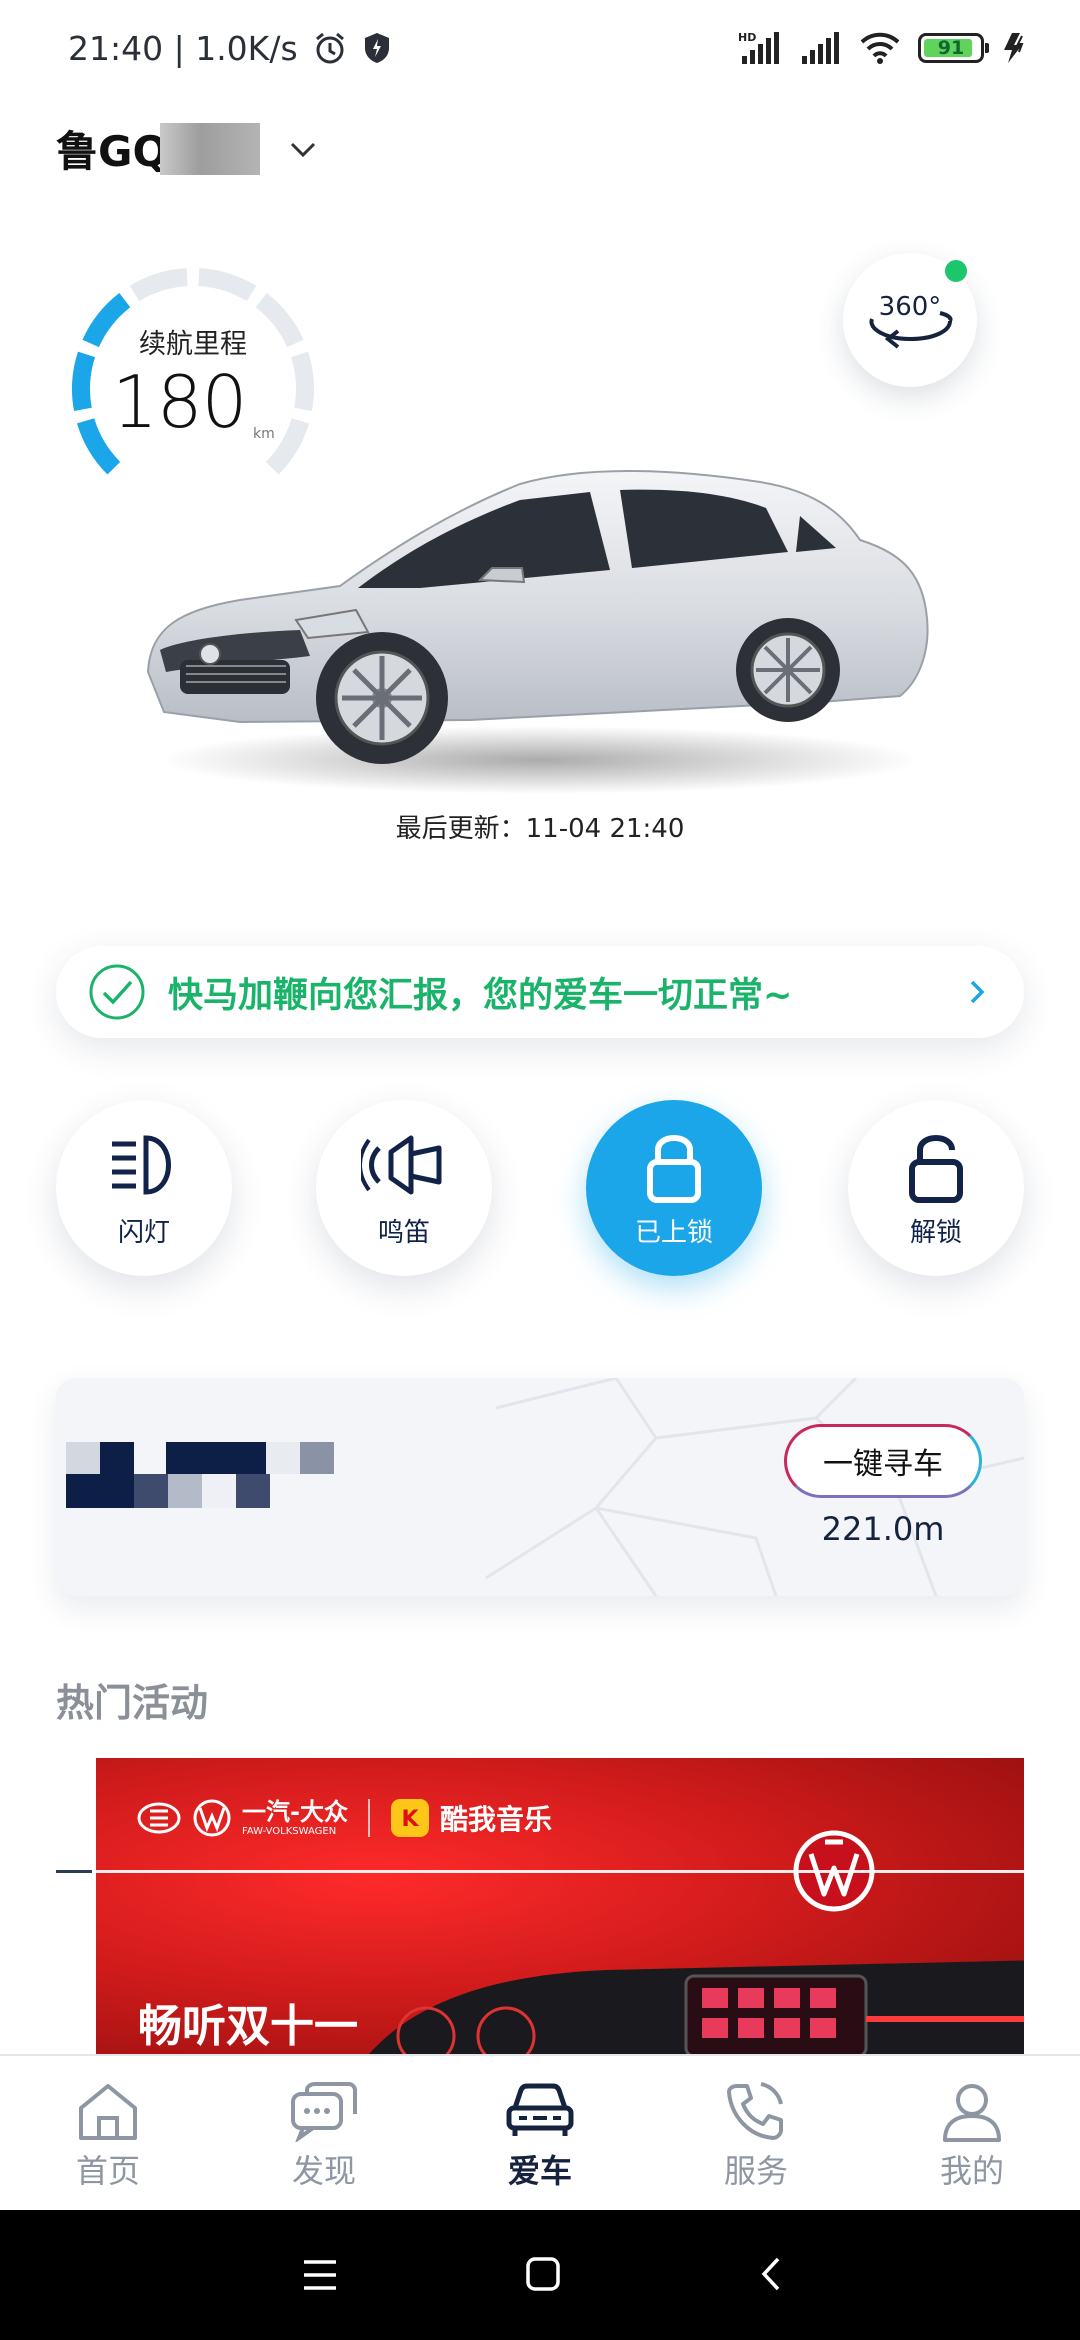 The width and height of the screenshot is (1080, 2340). I want to click on tab-mine: 我的, so click(972, 2136).